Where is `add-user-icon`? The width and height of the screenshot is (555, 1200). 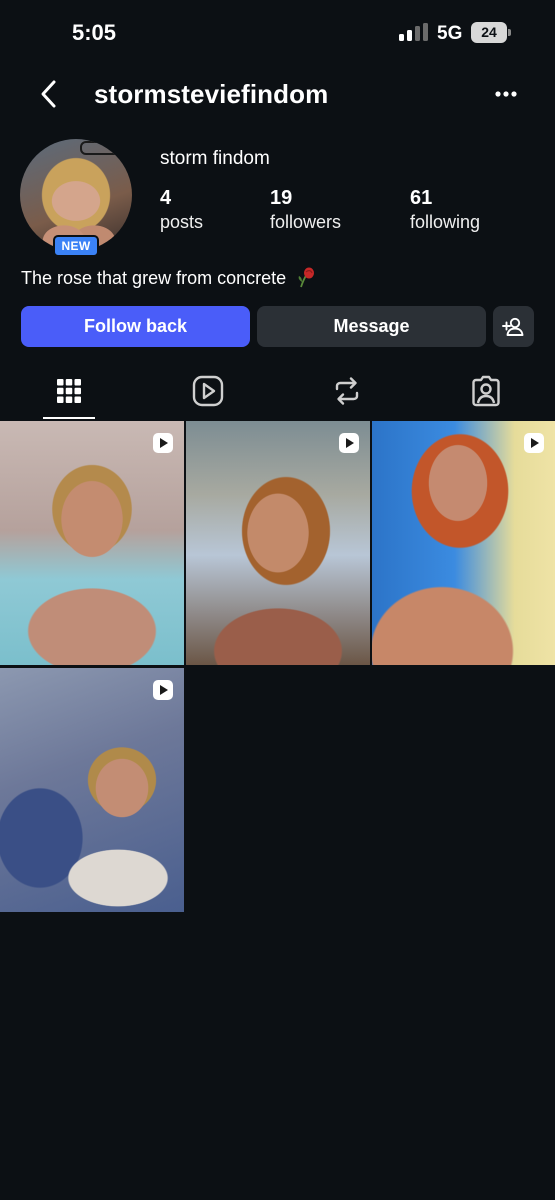
add-user-icon is located at coordinates (513, 326).